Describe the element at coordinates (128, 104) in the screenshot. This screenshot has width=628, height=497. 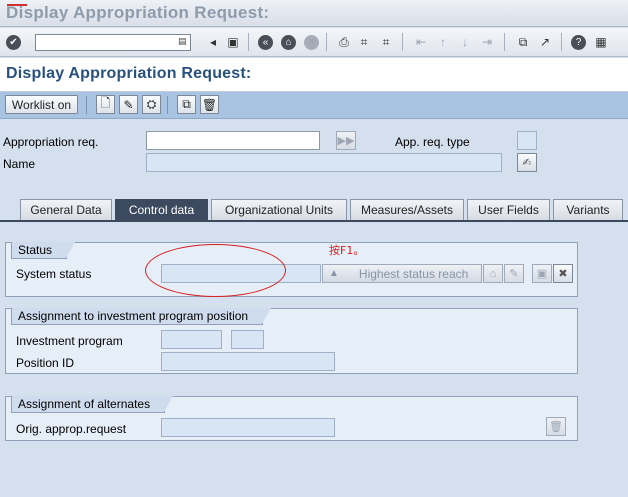
I see `change-icon: ✎` at that location.